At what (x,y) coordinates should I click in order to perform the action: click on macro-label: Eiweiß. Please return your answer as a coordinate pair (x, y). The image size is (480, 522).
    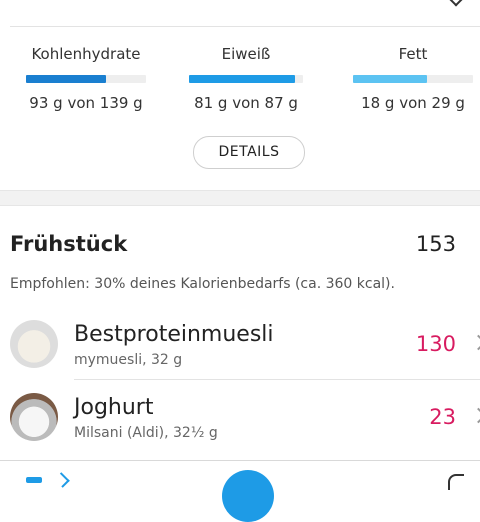
    Looking at the image, I should click on (246, 54).